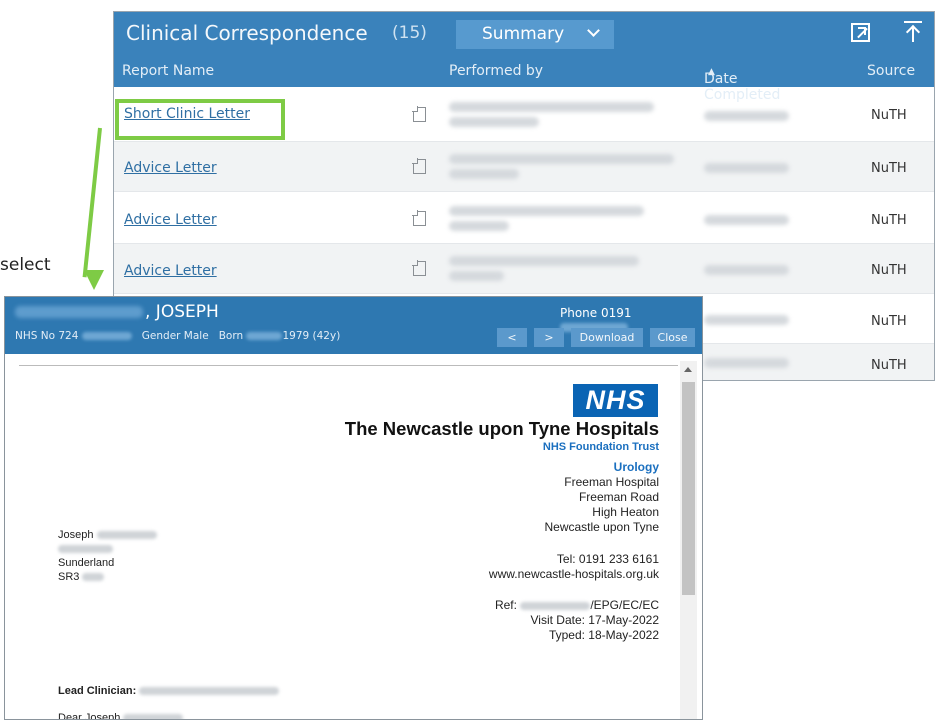 This screenshot has width=947, height=720. What do you see at coordinates (93, 577) in the screenshot?
I see `redacted-postcode` at bounding box center [93, 577].